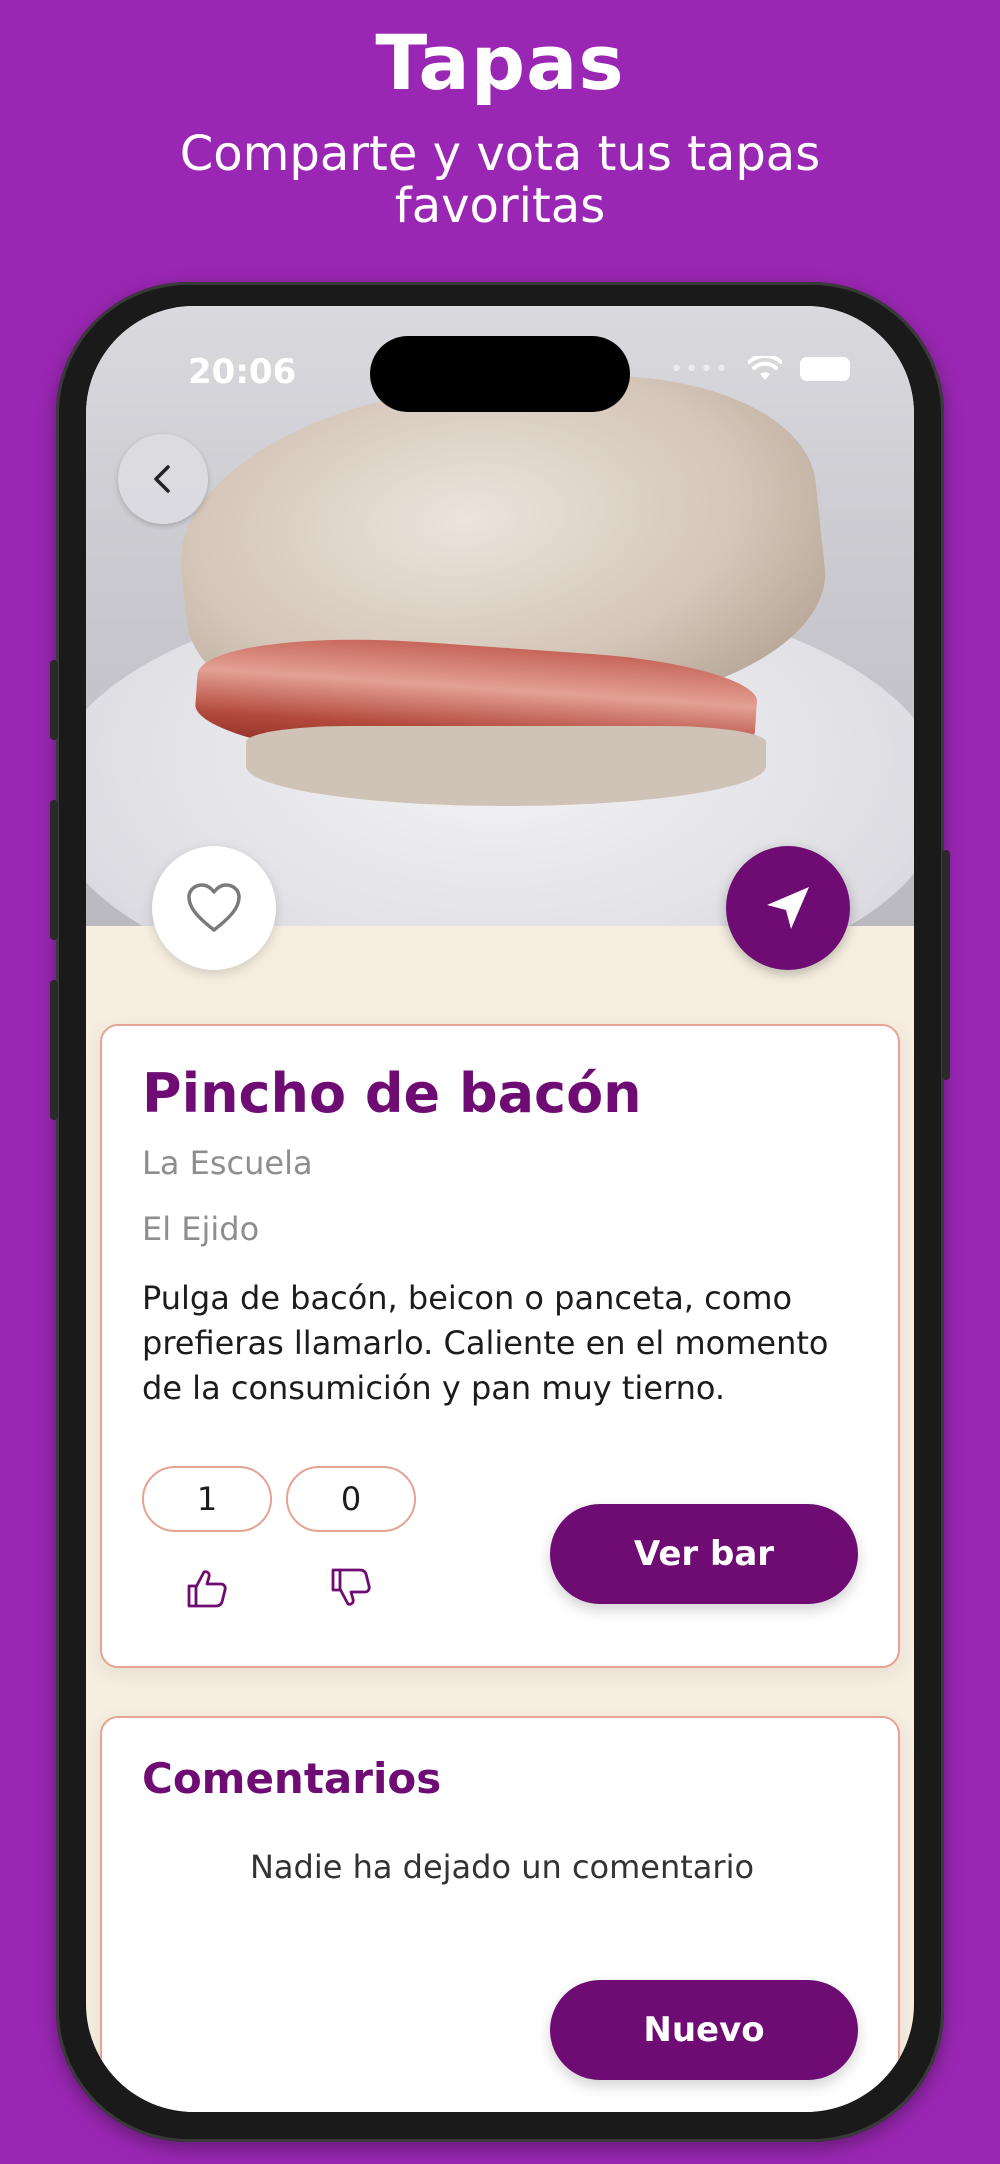 The width and height of the screenshot is (1000, 2164). What do you see at coordinates (500, 180) in the screenshot?
I see `promo-subtitle: Comparte y vota tus tapas favoritas` at bounding box center [500, 180].